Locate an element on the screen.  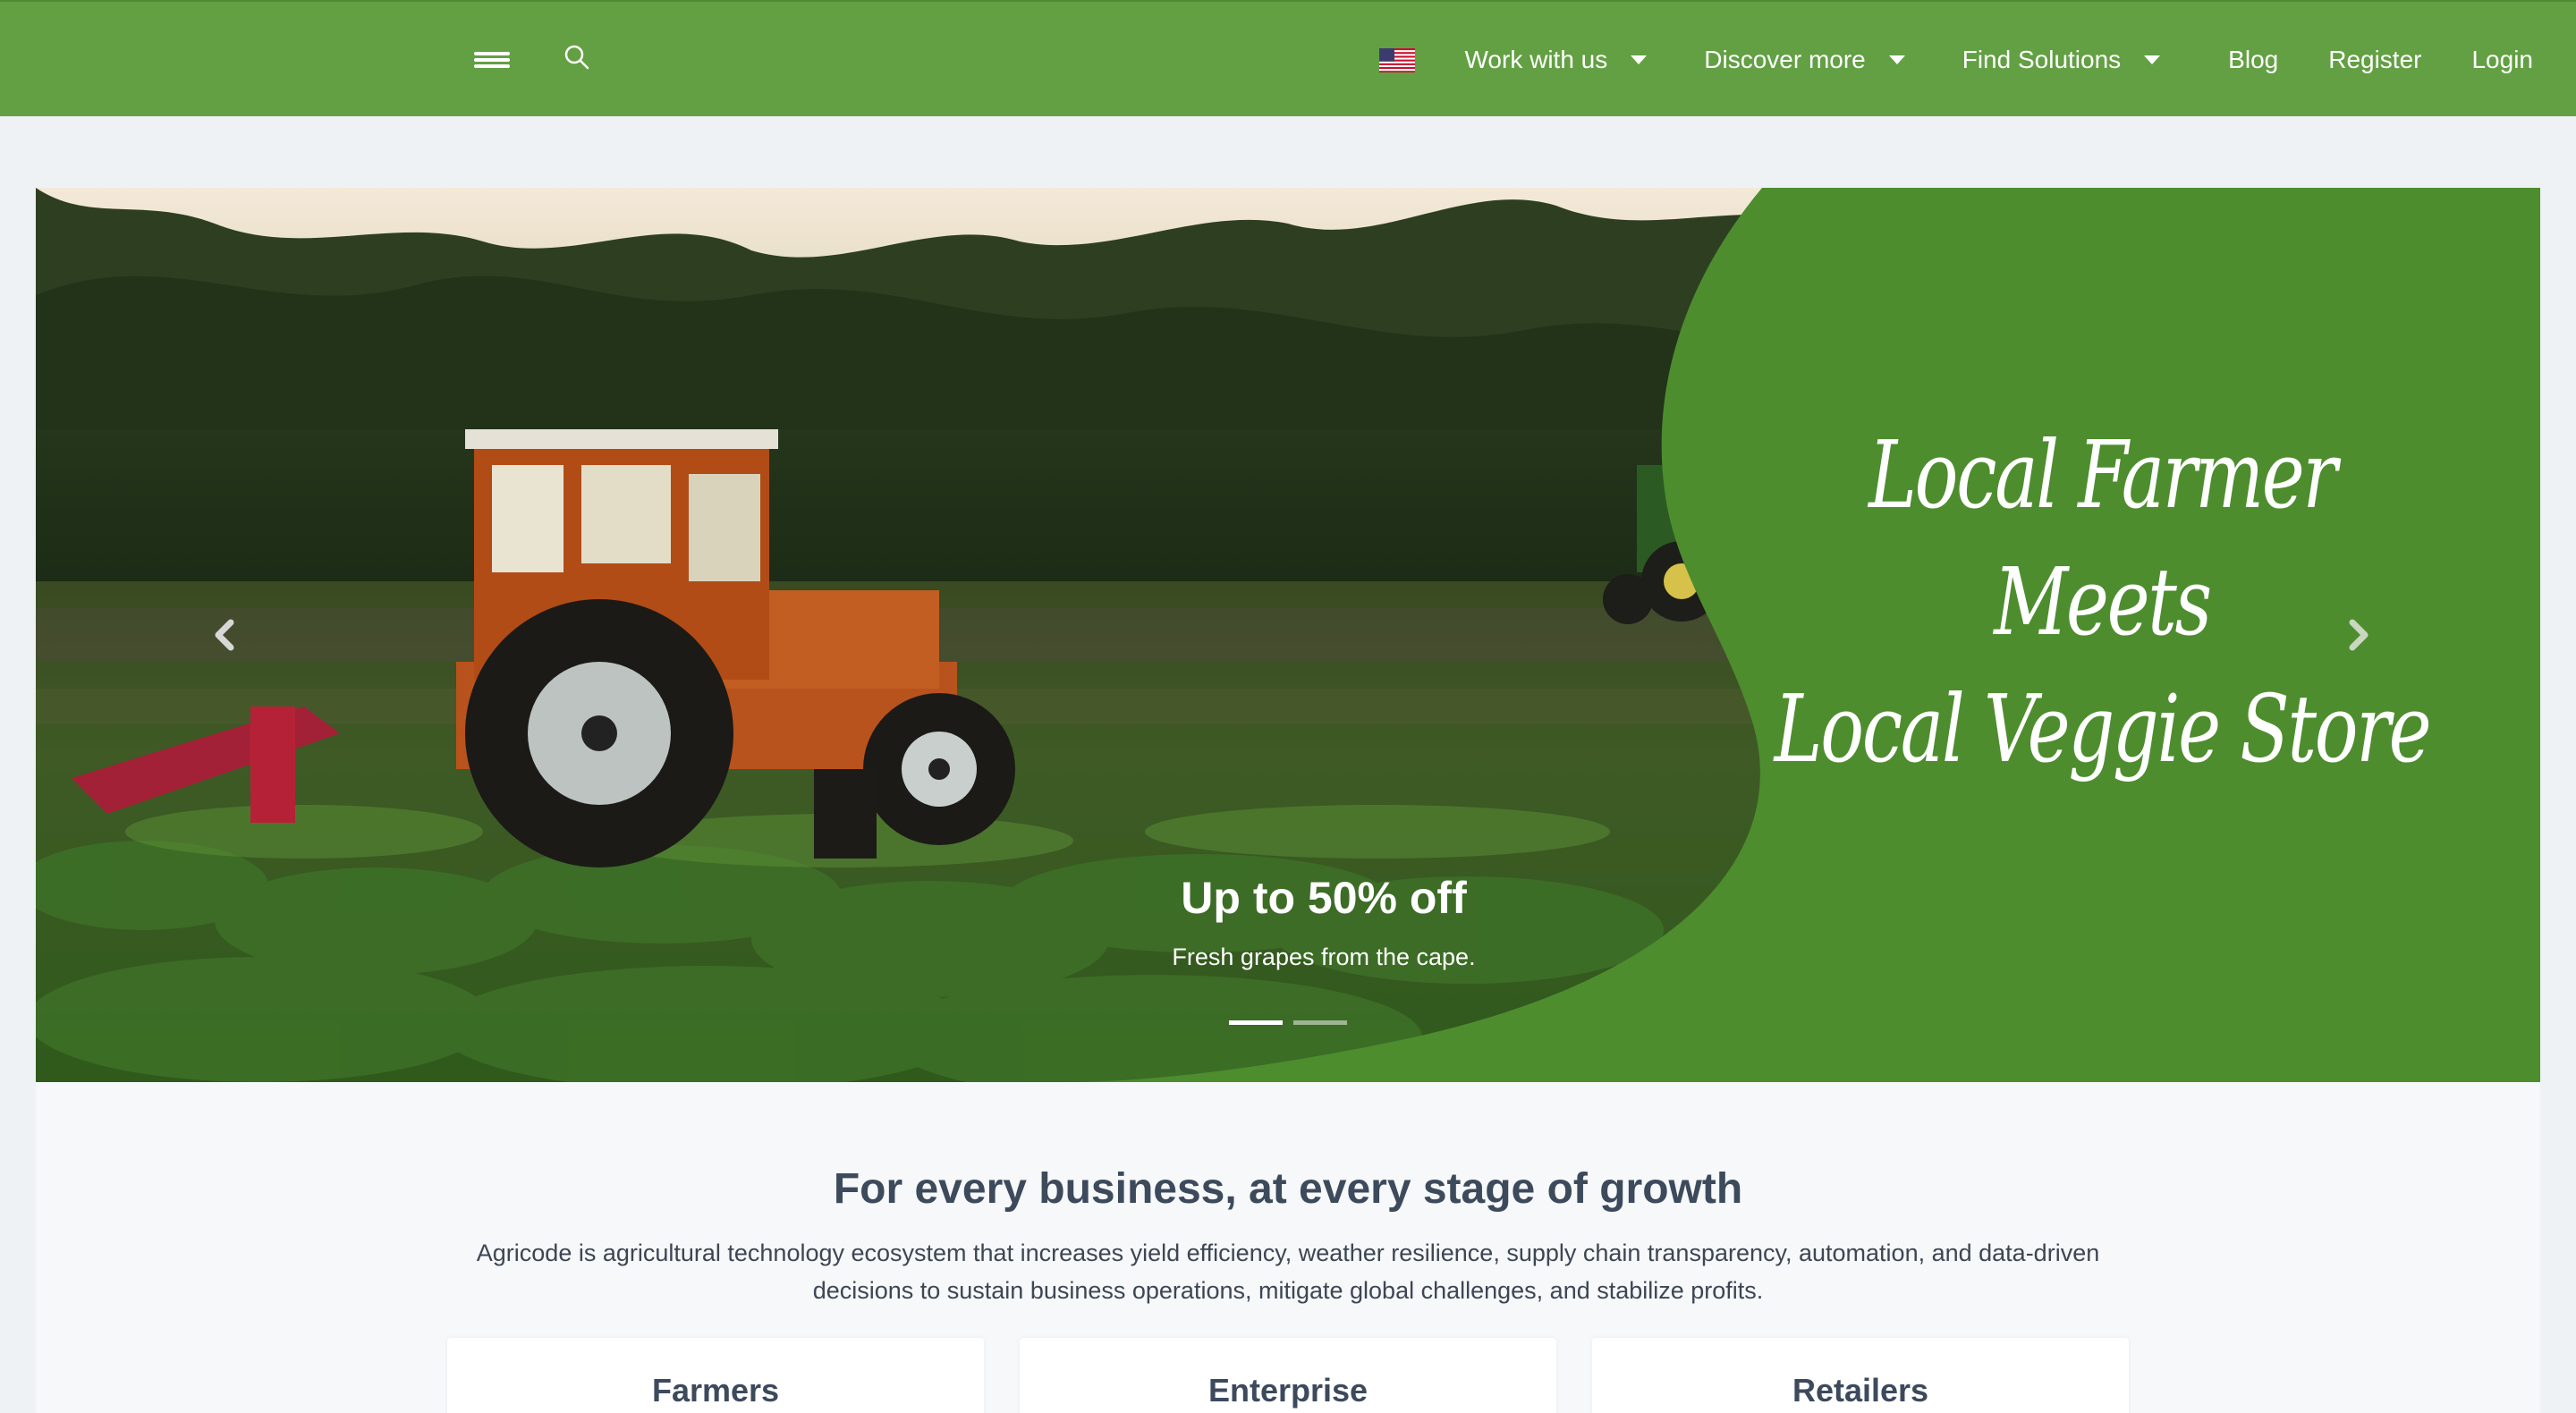
card-retailers: Retailers is located at coordinates (1860, 1375).